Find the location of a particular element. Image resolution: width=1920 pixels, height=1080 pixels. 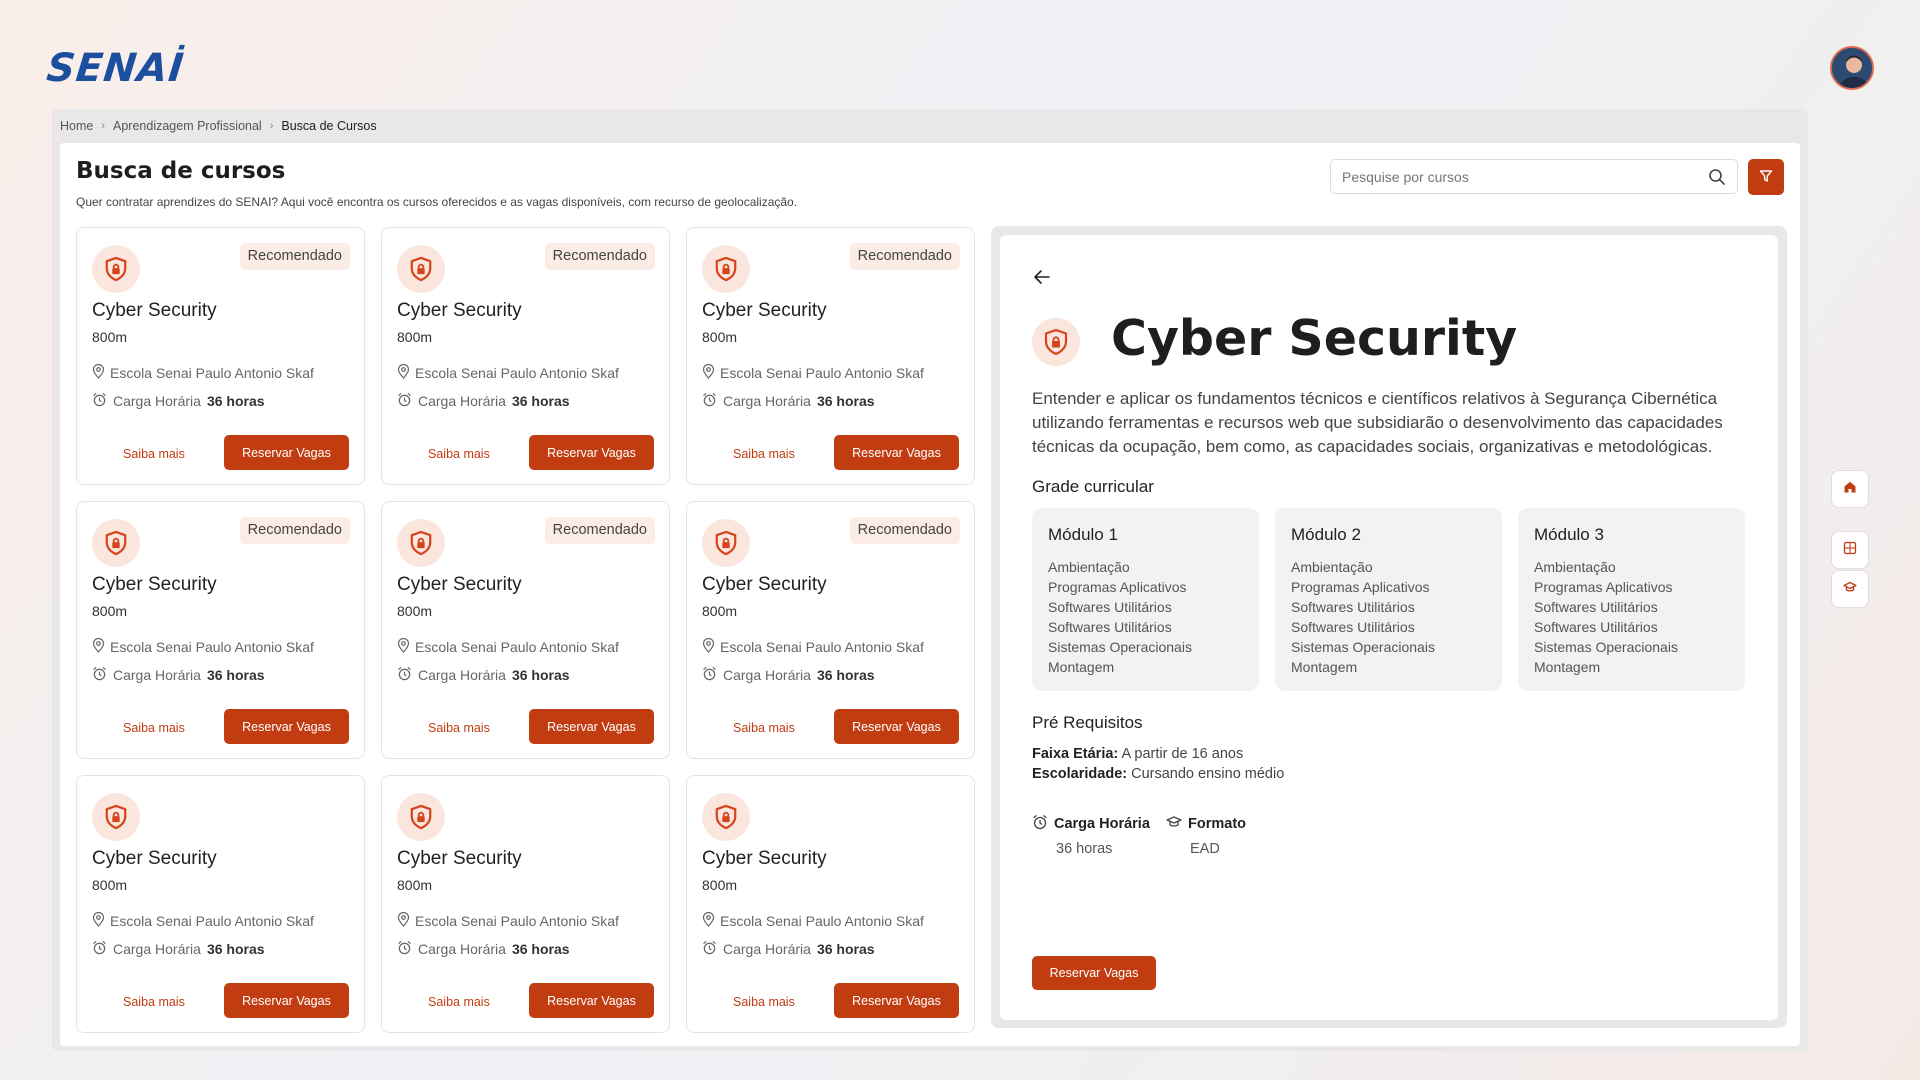

search-input is located at coordinates (1511, 176).